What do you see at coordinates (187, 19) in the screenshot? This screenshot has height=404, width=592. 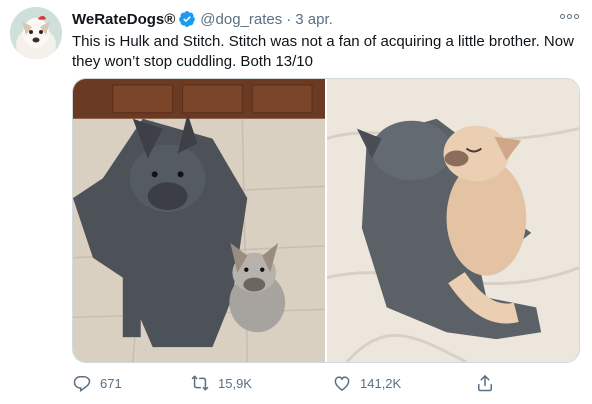 I see `verified-badge-icon` at bounding box center [187, 19].